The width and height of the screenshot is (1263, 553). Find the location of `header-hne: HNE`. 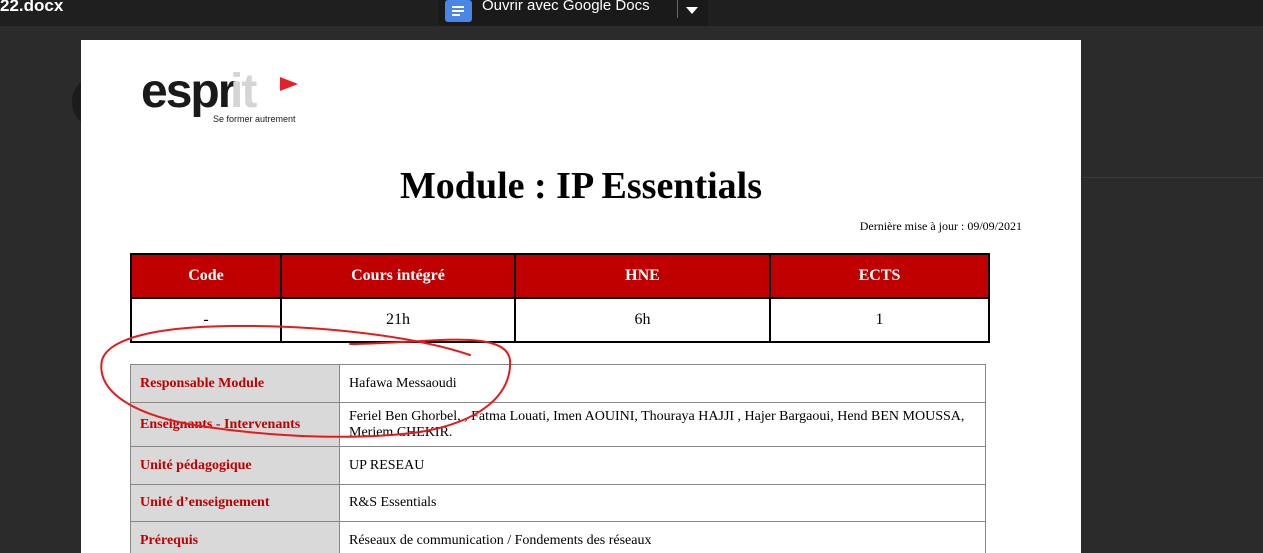

header-hne: HNE is located at coordinates (642, 276).